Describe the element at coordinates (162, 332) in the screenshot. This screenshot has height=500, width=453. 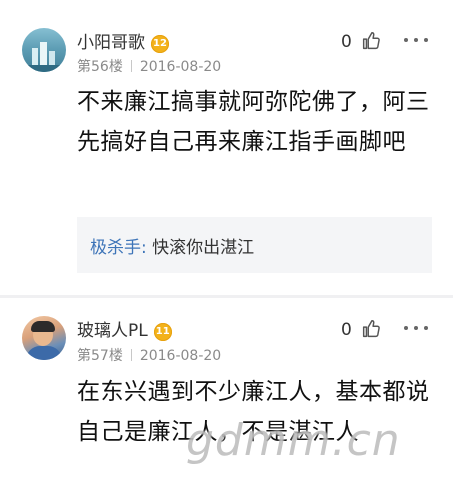
I see `level-badge-icon: 11` at that location.